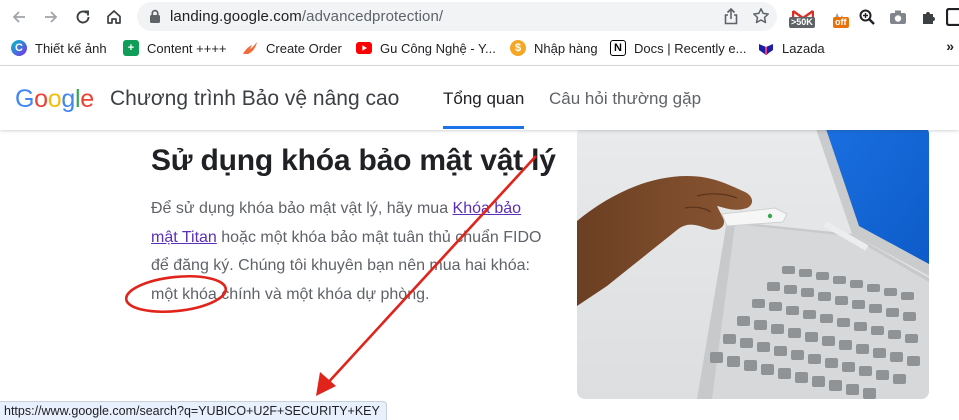  What do you see at coordinates (483, 127) in the screenshot?
I see `active-tab-indicator` at bounding box center [483, 127].